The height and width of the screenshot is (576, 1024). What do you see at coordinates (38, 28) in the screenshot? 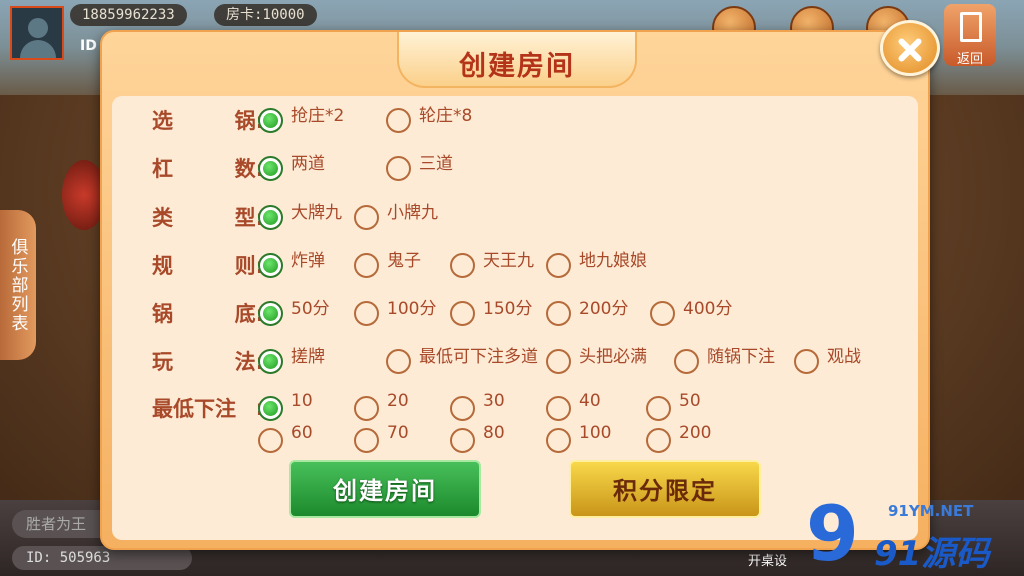
I see `avatar-head-icon` at bounding box center [38, 28].